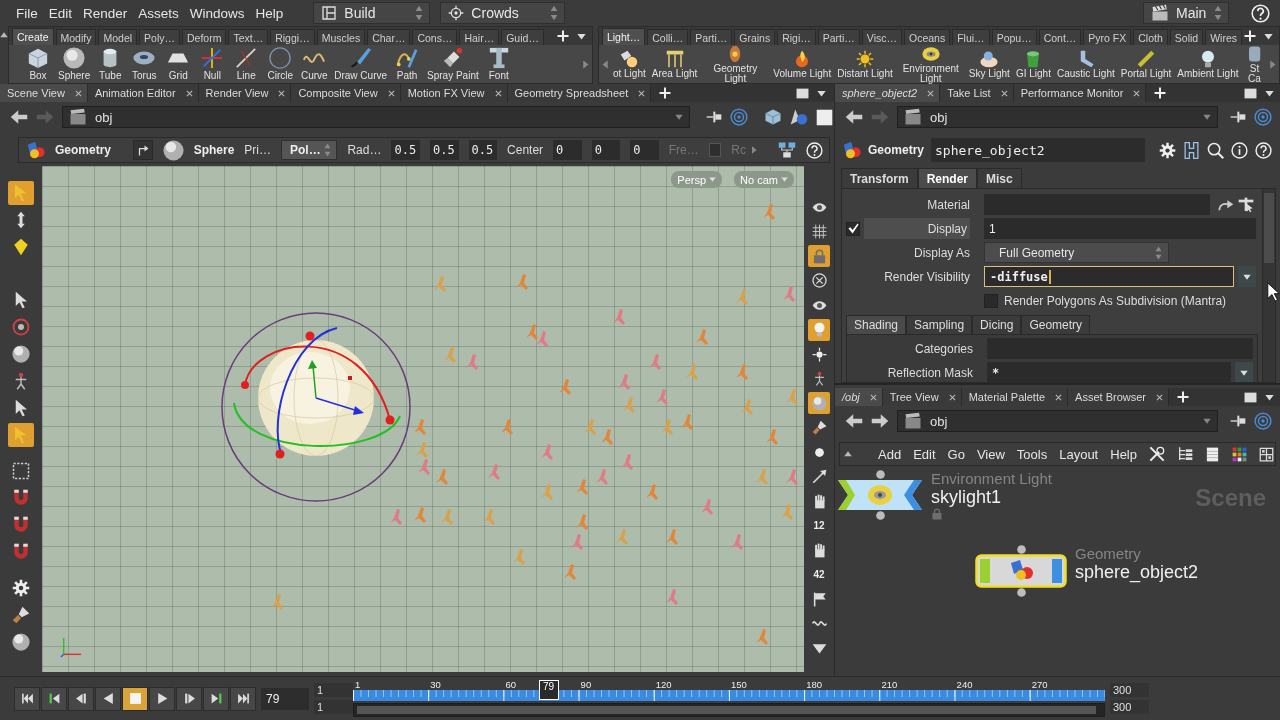  What do you see at coordinates (346, 93) in the screenshot?
I see `pane-tab: Composite View` at bounding box center [346, 93].